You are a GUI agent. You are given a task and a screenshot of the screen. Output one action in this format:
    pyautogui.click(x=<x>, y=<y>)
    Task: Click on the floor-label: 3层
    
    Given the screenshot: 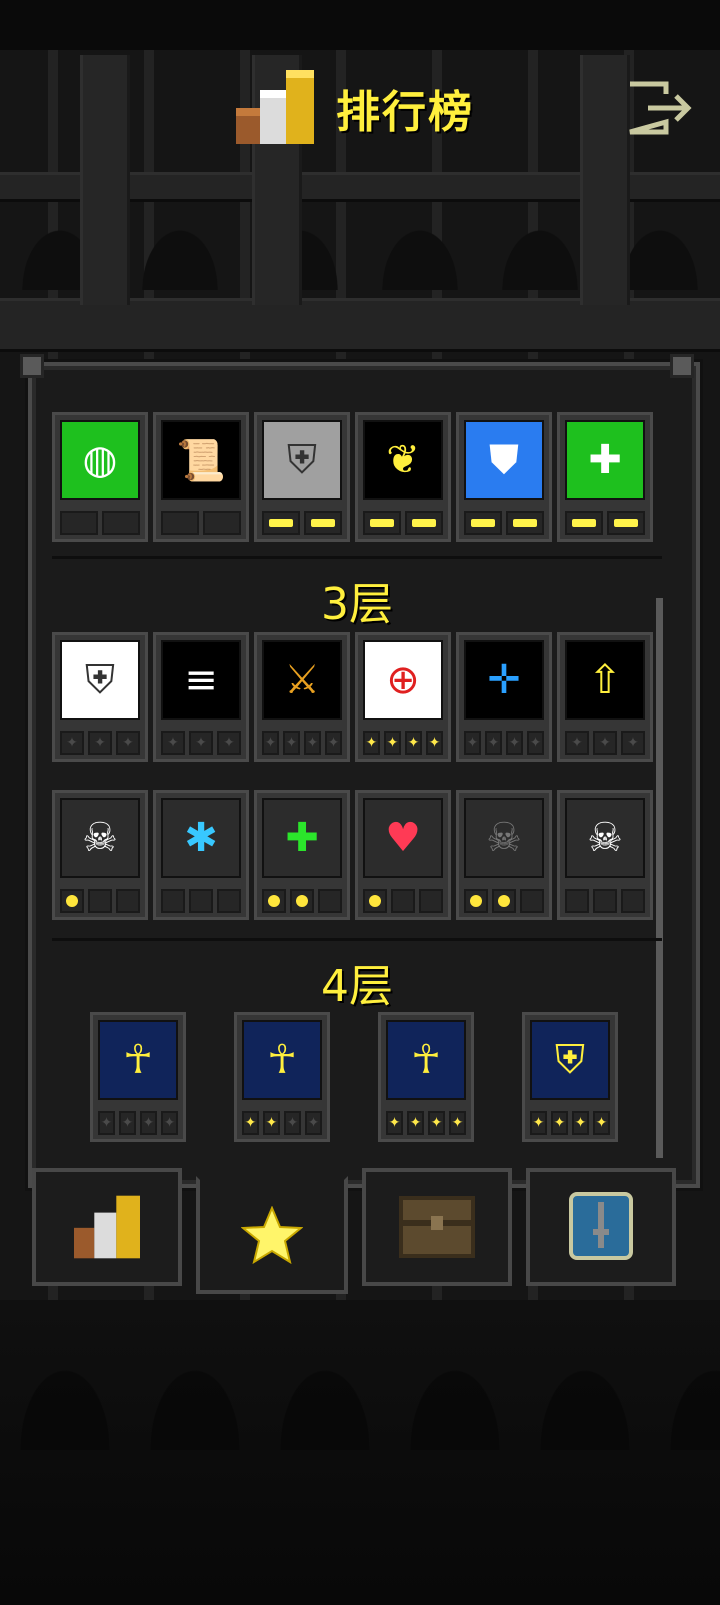 What is the action you would take?
    pyautogui.click(x=357, y=604)
    